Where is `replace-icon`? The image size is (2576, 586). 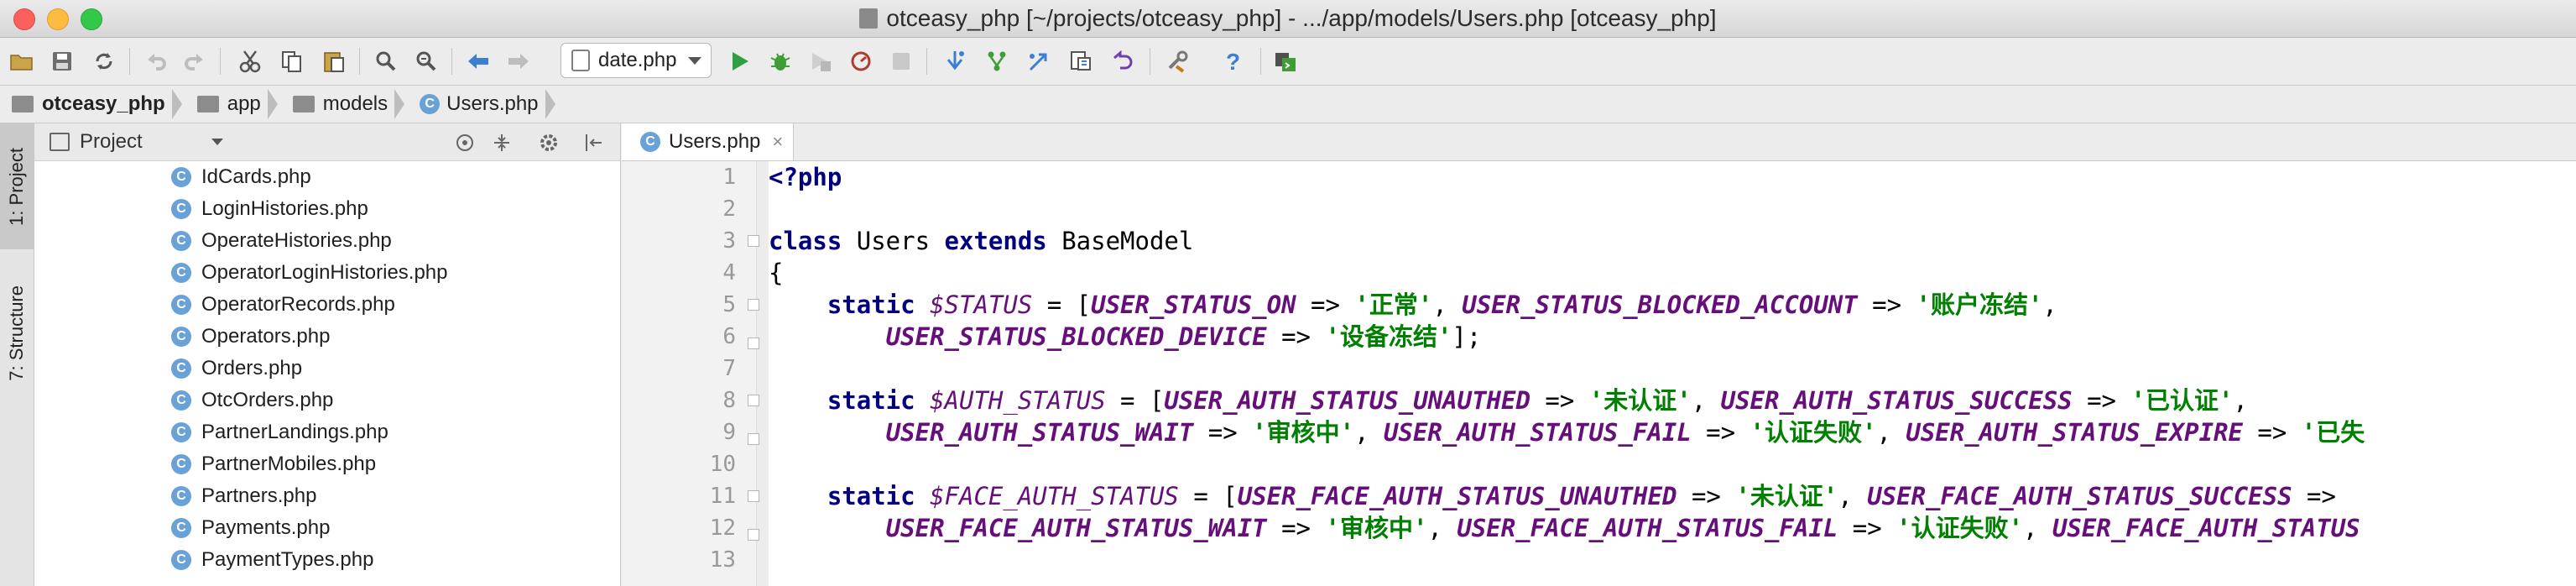
replace-icon is located at coordinates (426, 61).